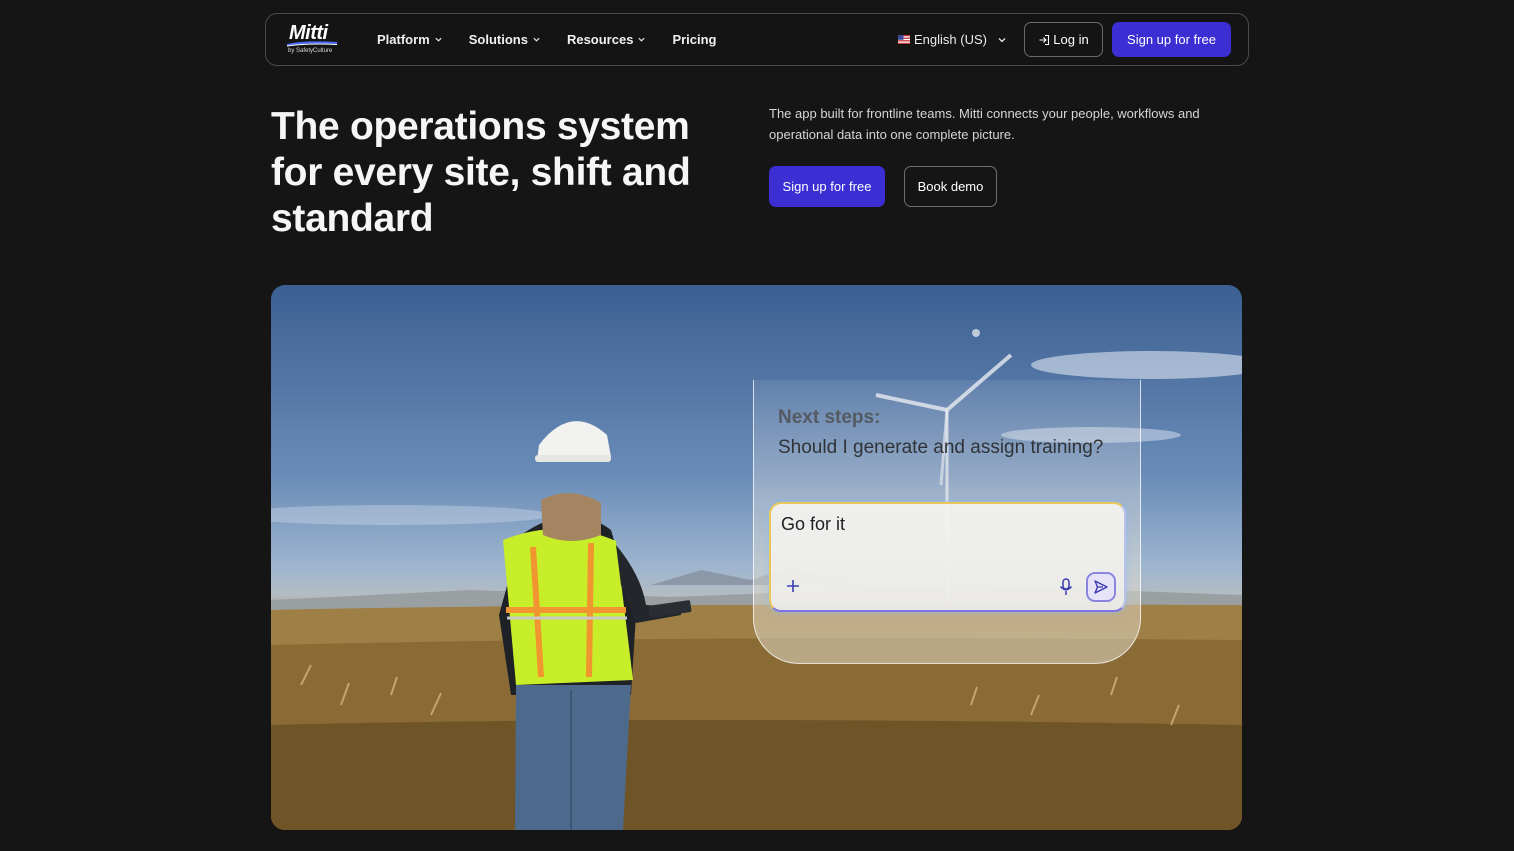 This screenshot has width=1514, height=851. What do you see at coordinates (310, 51) in the screenshot?
I see `logo-subtext: by SafetyCulture` at bounding box center [310, 51].